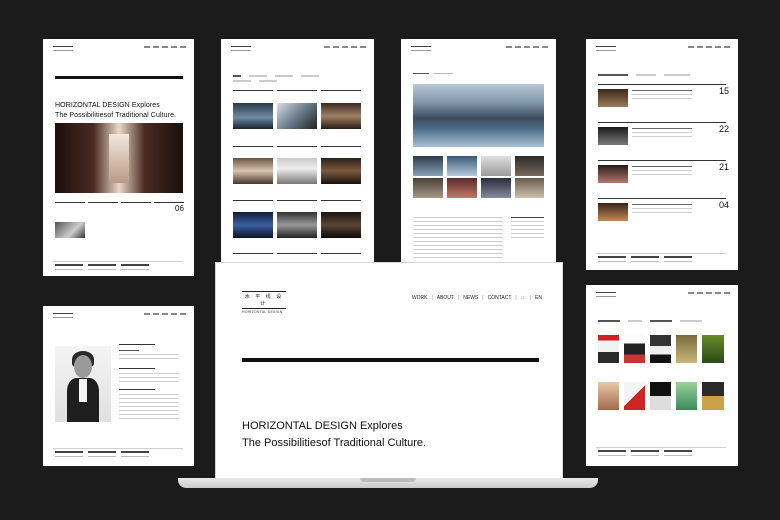 This screenshot has width=780, height=520. What do you see at coordinates (538, 298) in the screenshot?
I see `lang-en: EN` at bounding box center [538, 298].